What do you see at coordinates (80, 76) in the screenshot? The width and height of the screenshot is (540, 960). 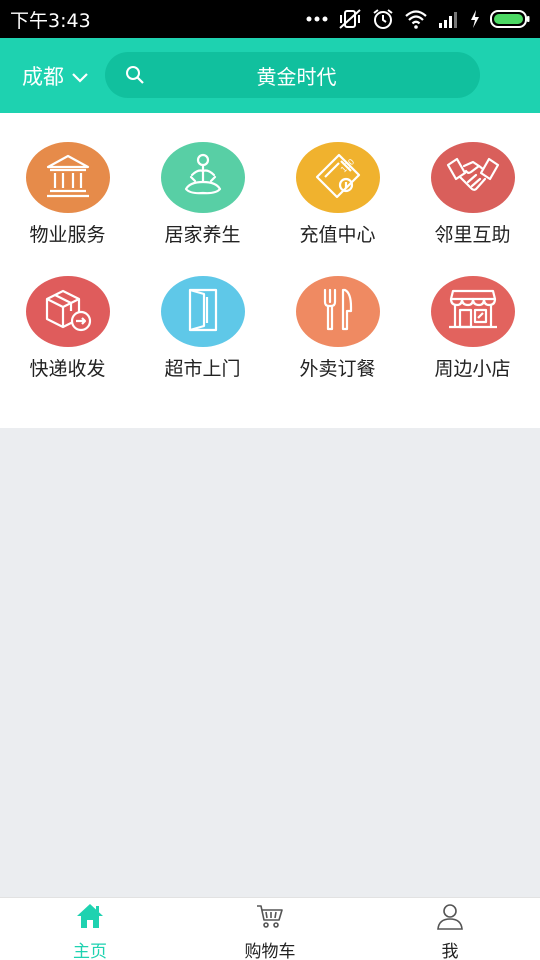 I see `chevron-down-icon` at bounding box center [80, 76].